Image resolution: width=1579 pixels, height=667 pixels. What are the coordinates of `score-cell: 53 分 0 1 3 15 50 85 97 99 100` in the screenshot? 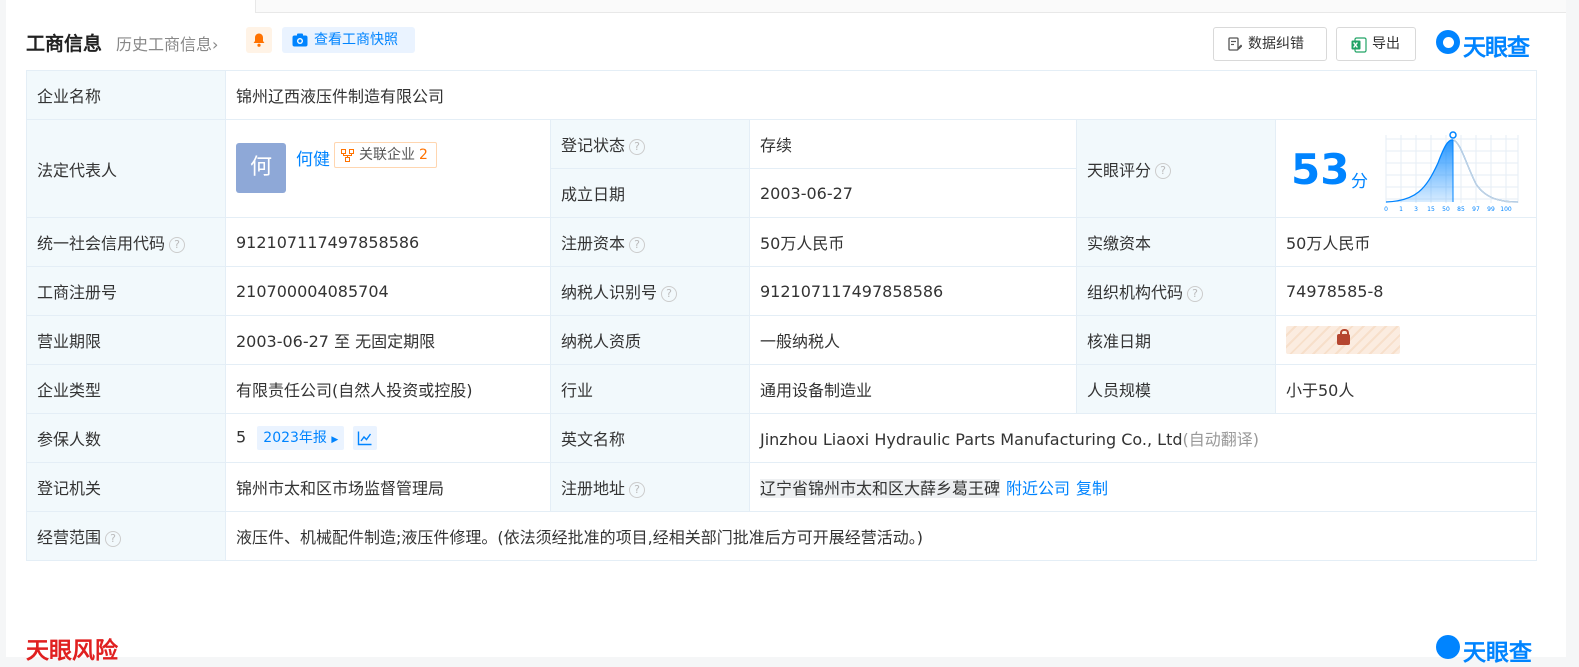 It's located at (1406, 168).